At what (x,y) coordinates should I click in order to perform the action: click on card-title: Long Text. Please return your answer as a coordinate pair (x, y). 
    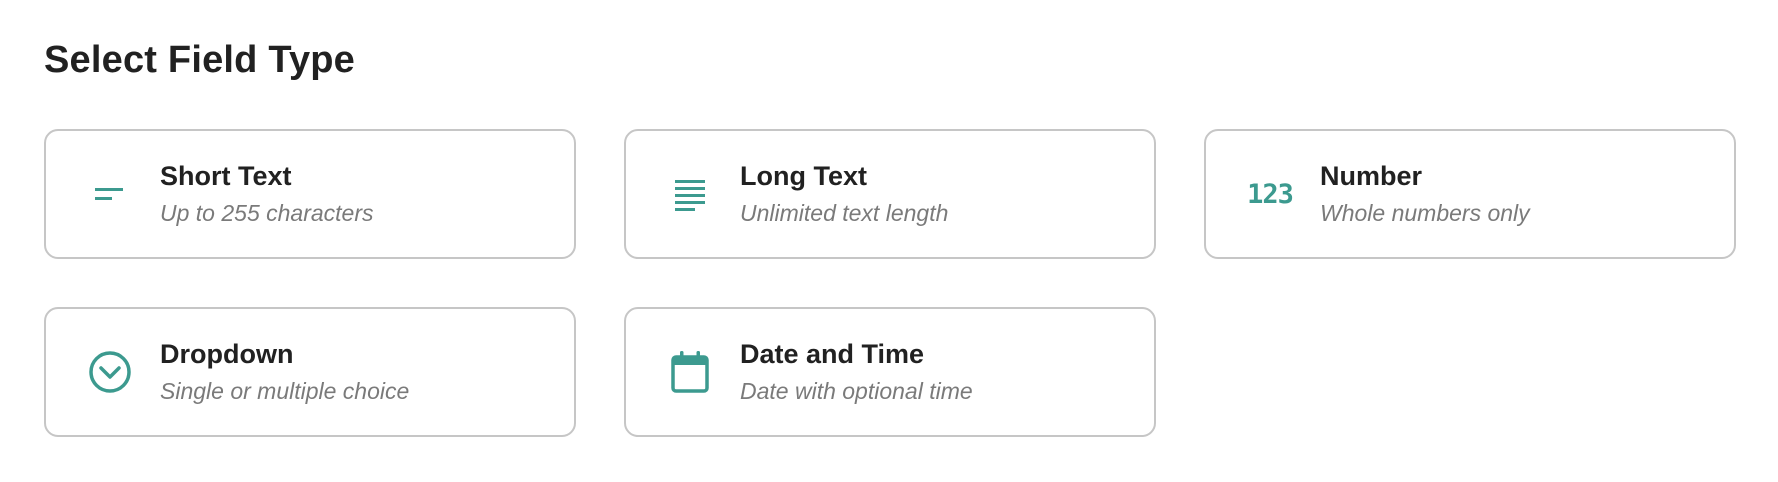
    Looking at the image, I should click on (803, 176).